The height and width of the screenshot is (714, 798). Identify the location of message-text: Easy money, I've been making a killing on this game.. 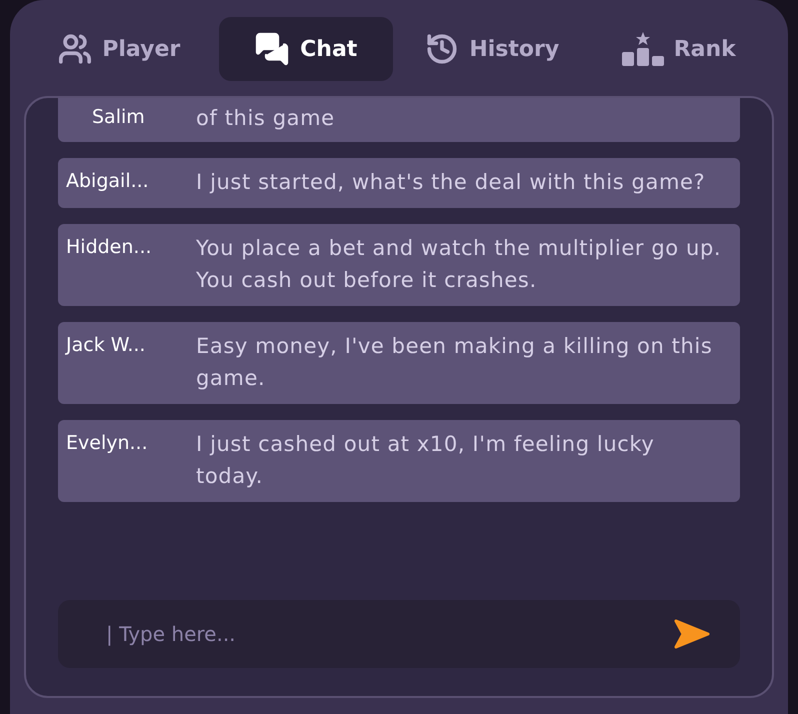
(455, 362).